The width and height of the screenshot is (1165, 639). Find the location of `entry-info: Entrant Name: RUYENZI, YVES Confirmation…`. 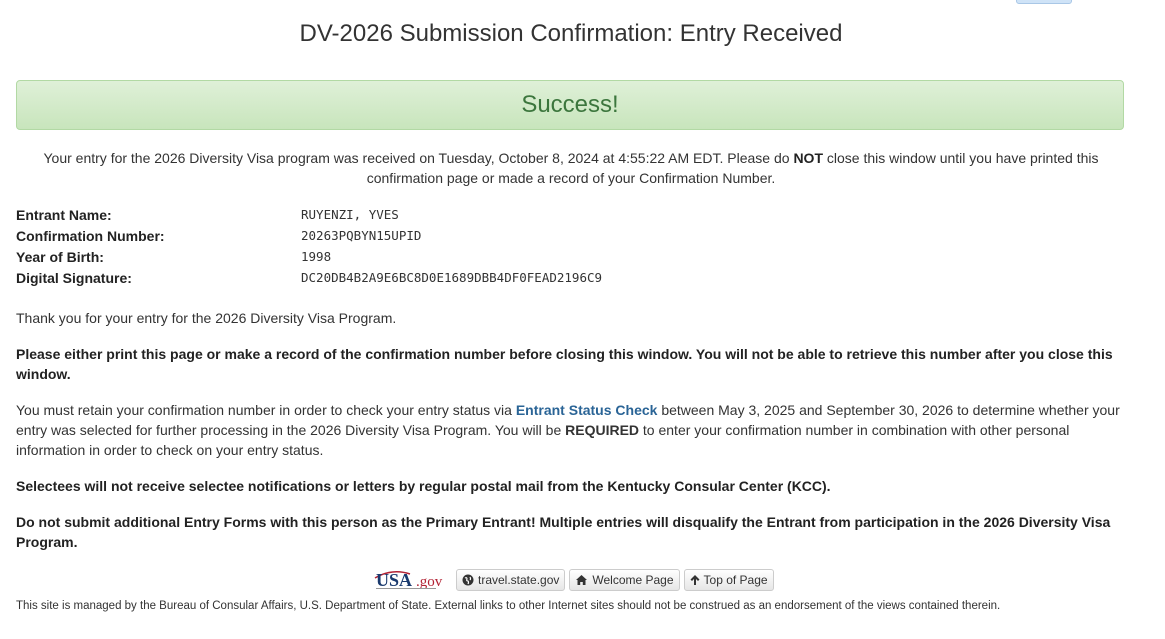

entry-info: Entrant Name: RUYENZI, YVES Confirmation… is located at coordinates (309, 246).